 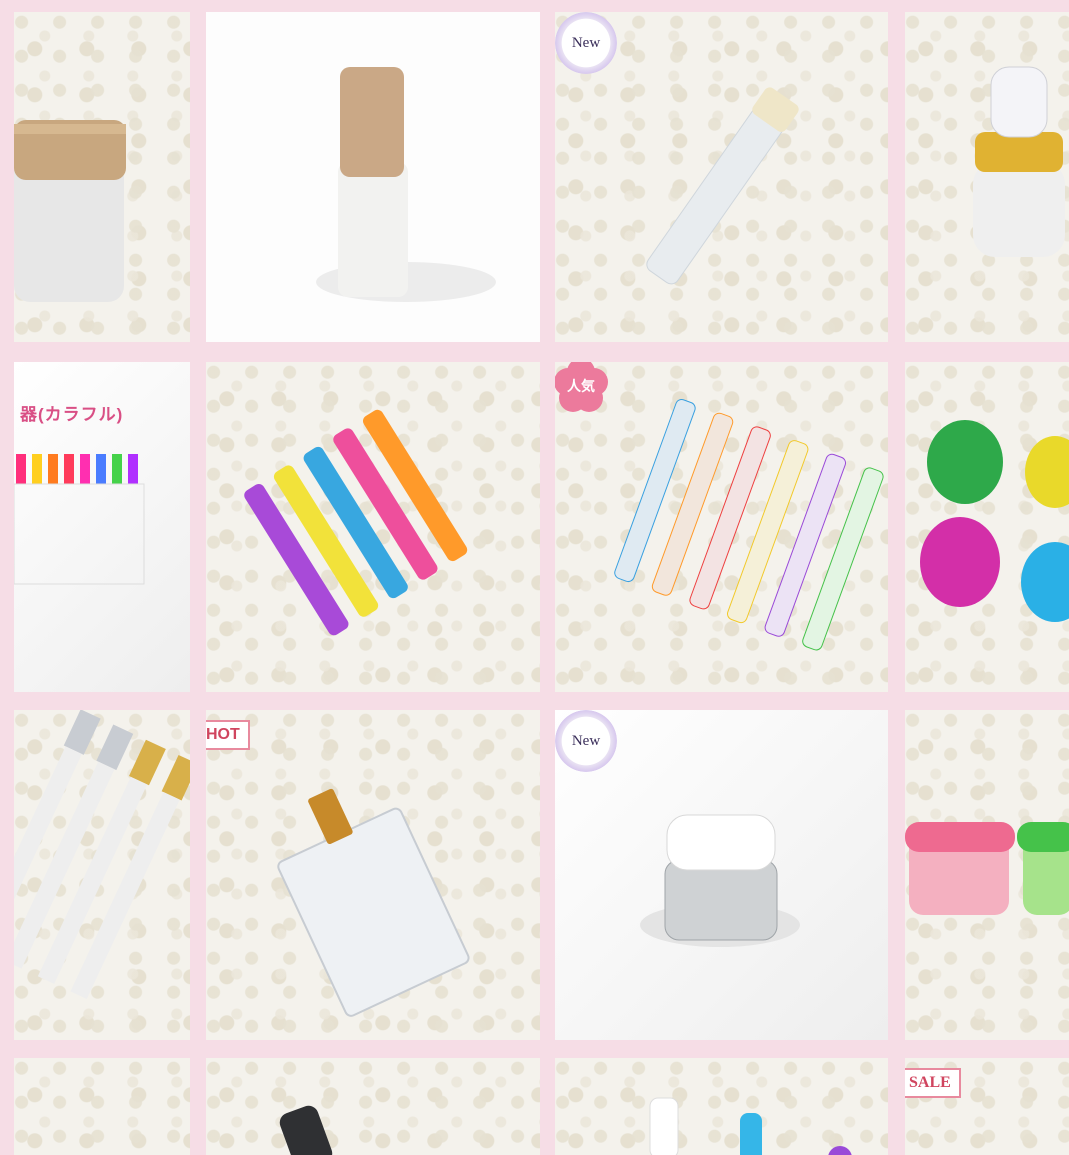 I want to click on hot-badge: HOT, so click(x=228, y=735).